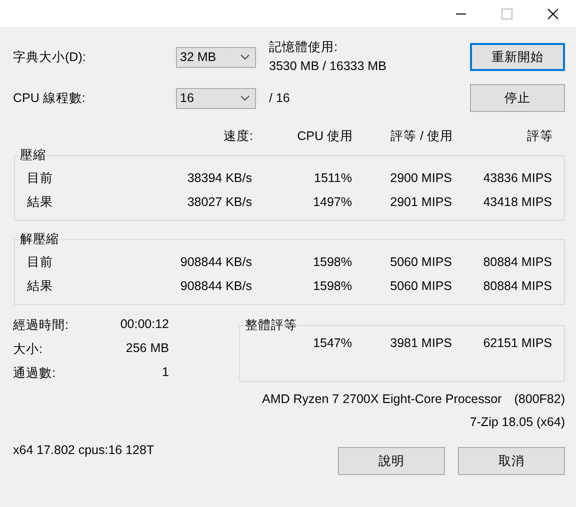 Image resolution: width=576 pixels, height=507 pixels. Describe the element at coordinates (328, 66) in the screenshot. I see `memory-value: 3530 MB / 16333 MB` at that location.